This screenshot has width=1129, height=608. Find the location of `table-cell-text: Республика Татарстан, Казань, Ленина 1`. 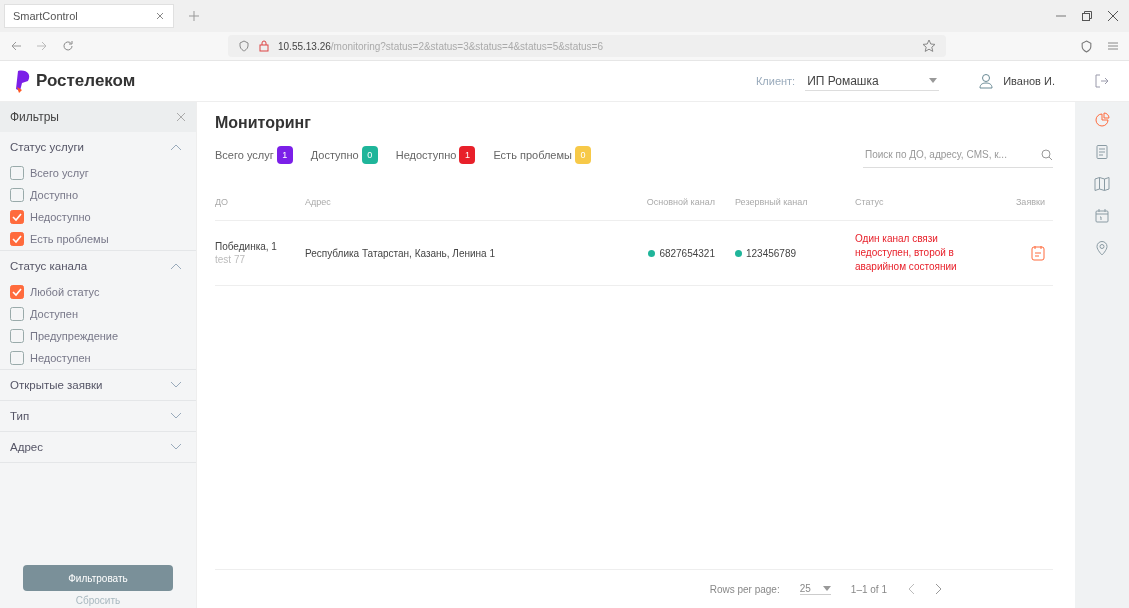

table-cell-text: Республика Татарстан, Казань, Ленина 1 is located at coordinates (401, 253).